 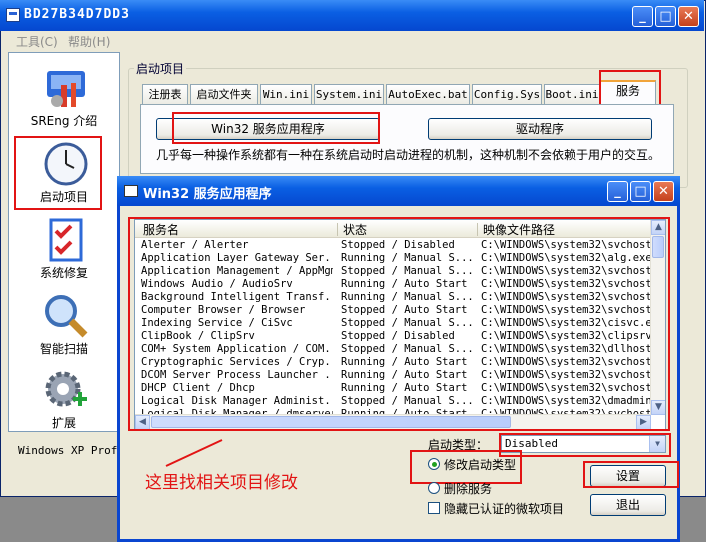 I want to click on tab-autoexec: AutoExec.bat, so click(x=428, y=94).